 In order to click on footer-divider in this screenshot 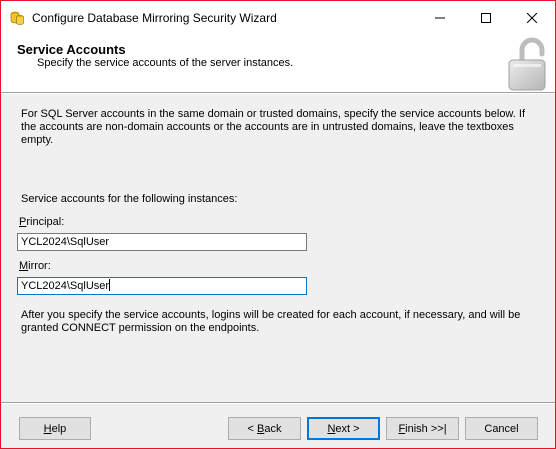, I will do `click(278, 403)`.